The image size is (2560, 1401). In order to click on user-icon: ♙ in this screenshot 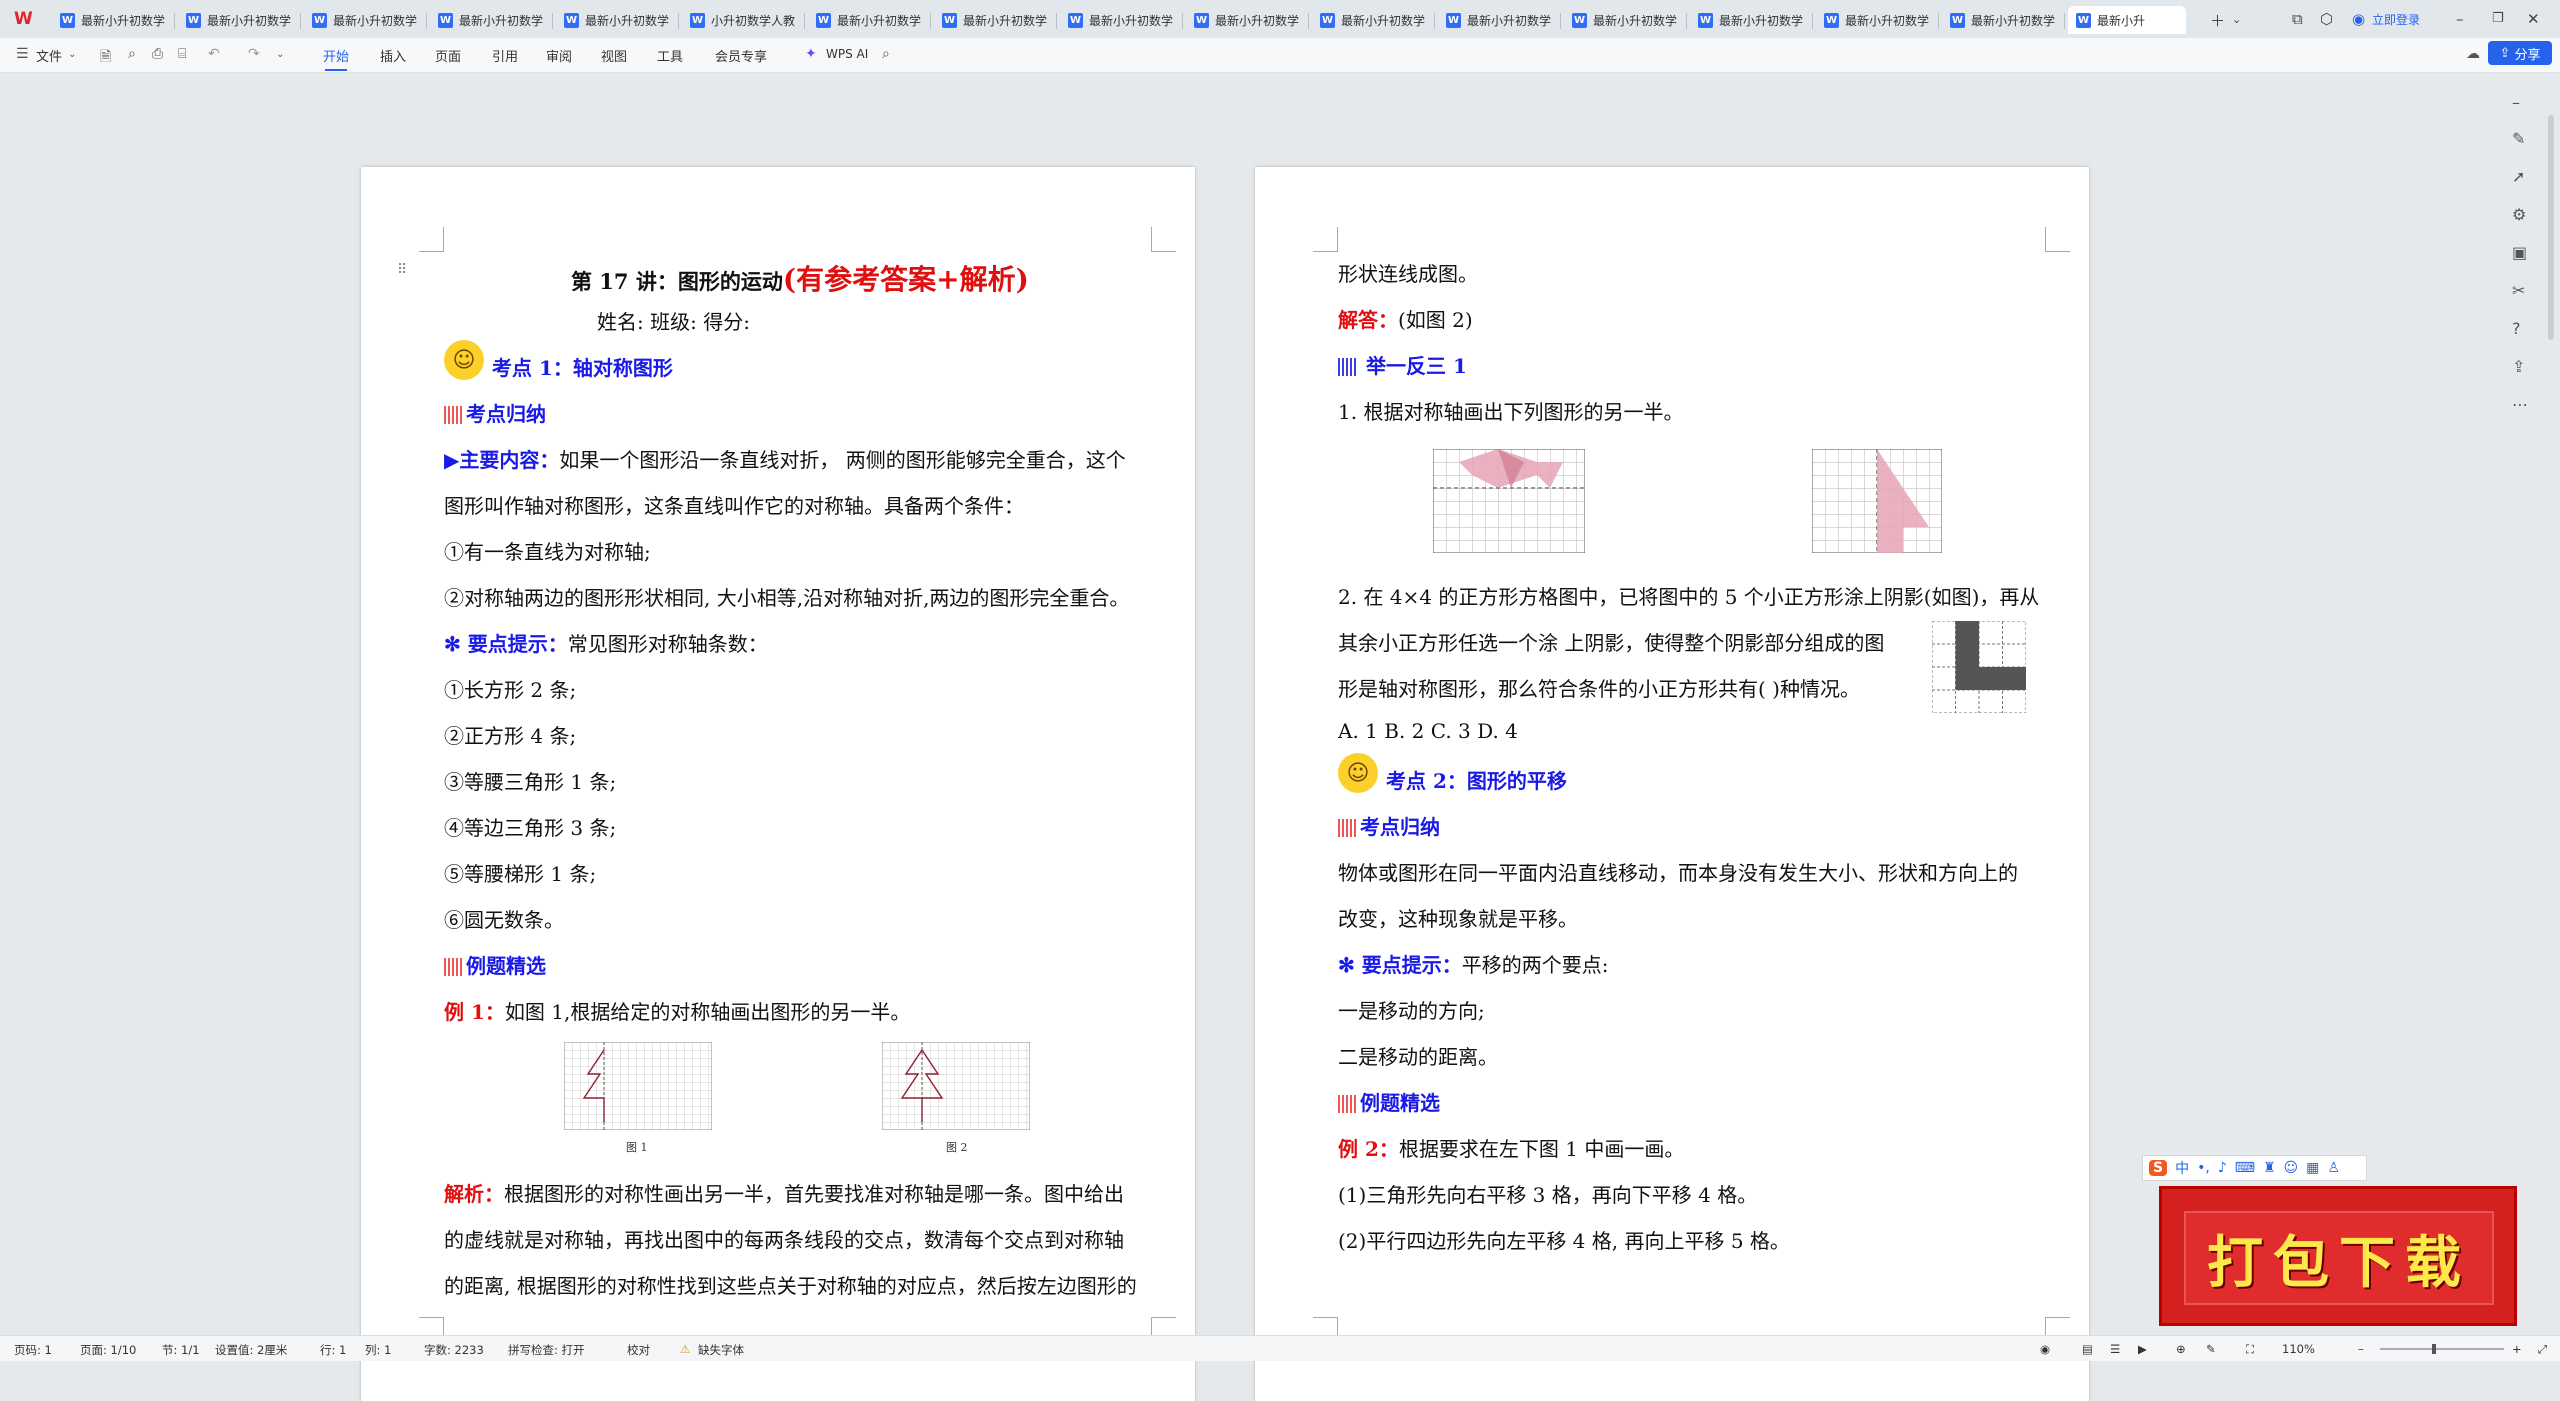, I will do `click(2333, 1168)`.